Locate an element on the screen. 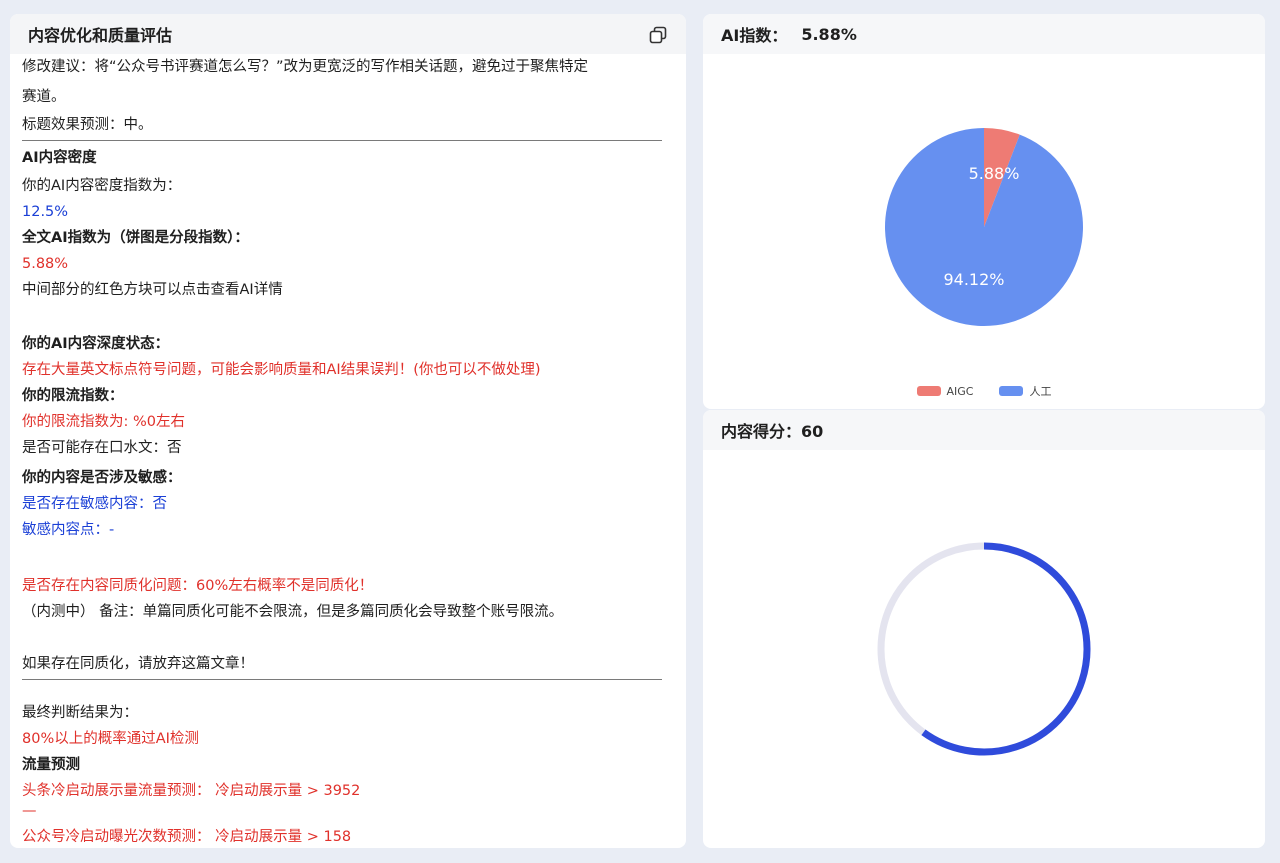 This screenshot has height=863, width=1280. full-ai-value: 5.88% is located at coordinates (45, 264).